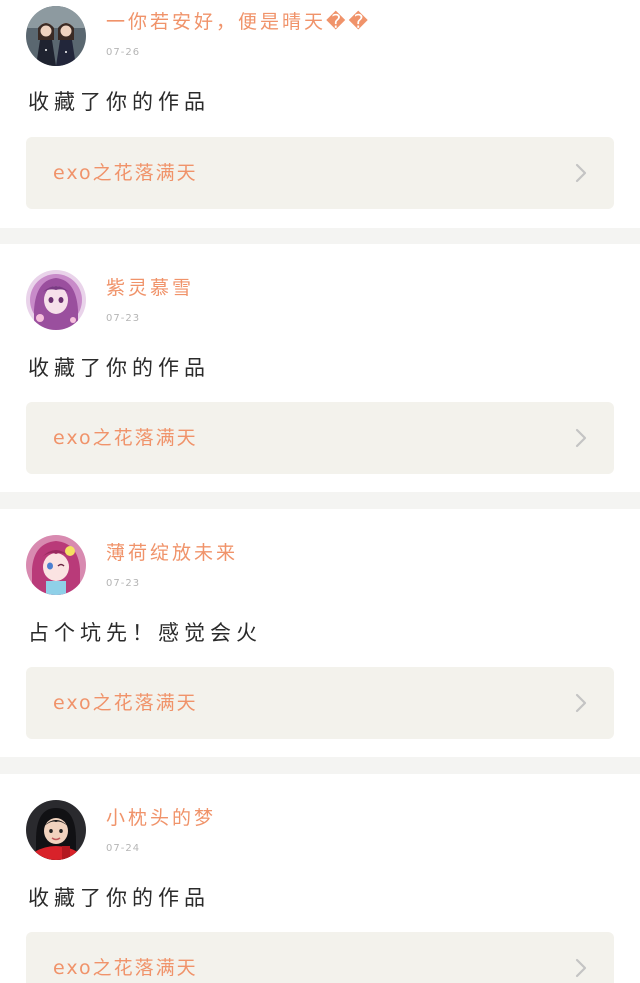  What do you see at coordinates (123, 848) in the screenshot?
I see `timestamp: 07-24` at bounding box center [123, 848].